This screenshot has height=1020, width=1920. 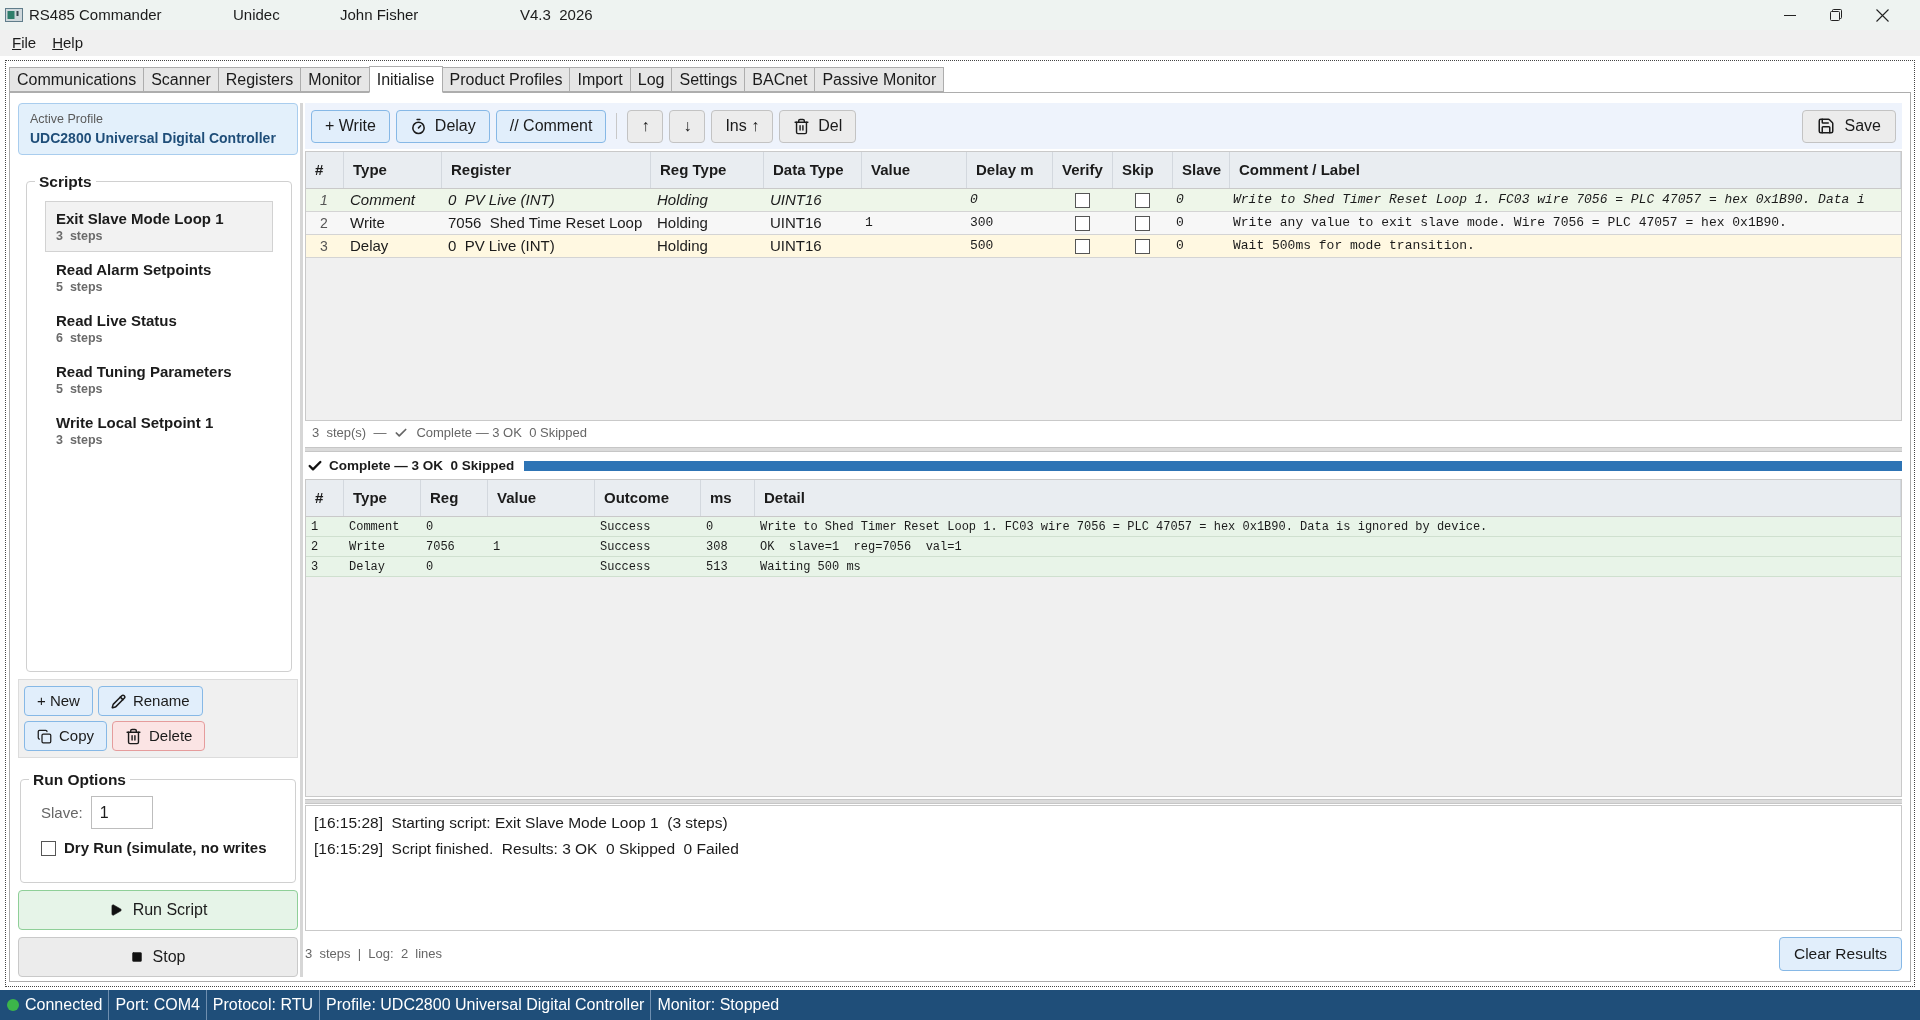 I want to click on save-icon, so click(x=1825, y=126).